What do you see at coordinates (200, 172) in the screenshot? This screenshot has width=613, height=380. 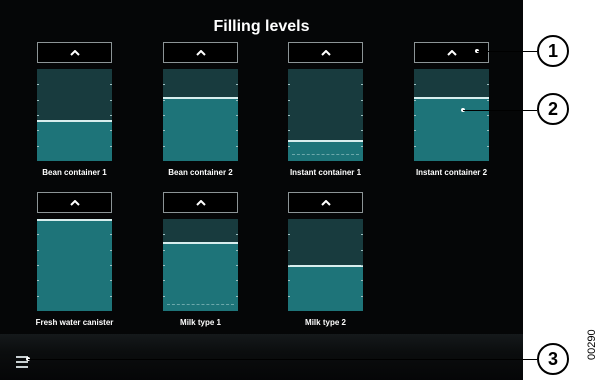 I see `container-label: Bean container 2` at bounding box center [200, 172].